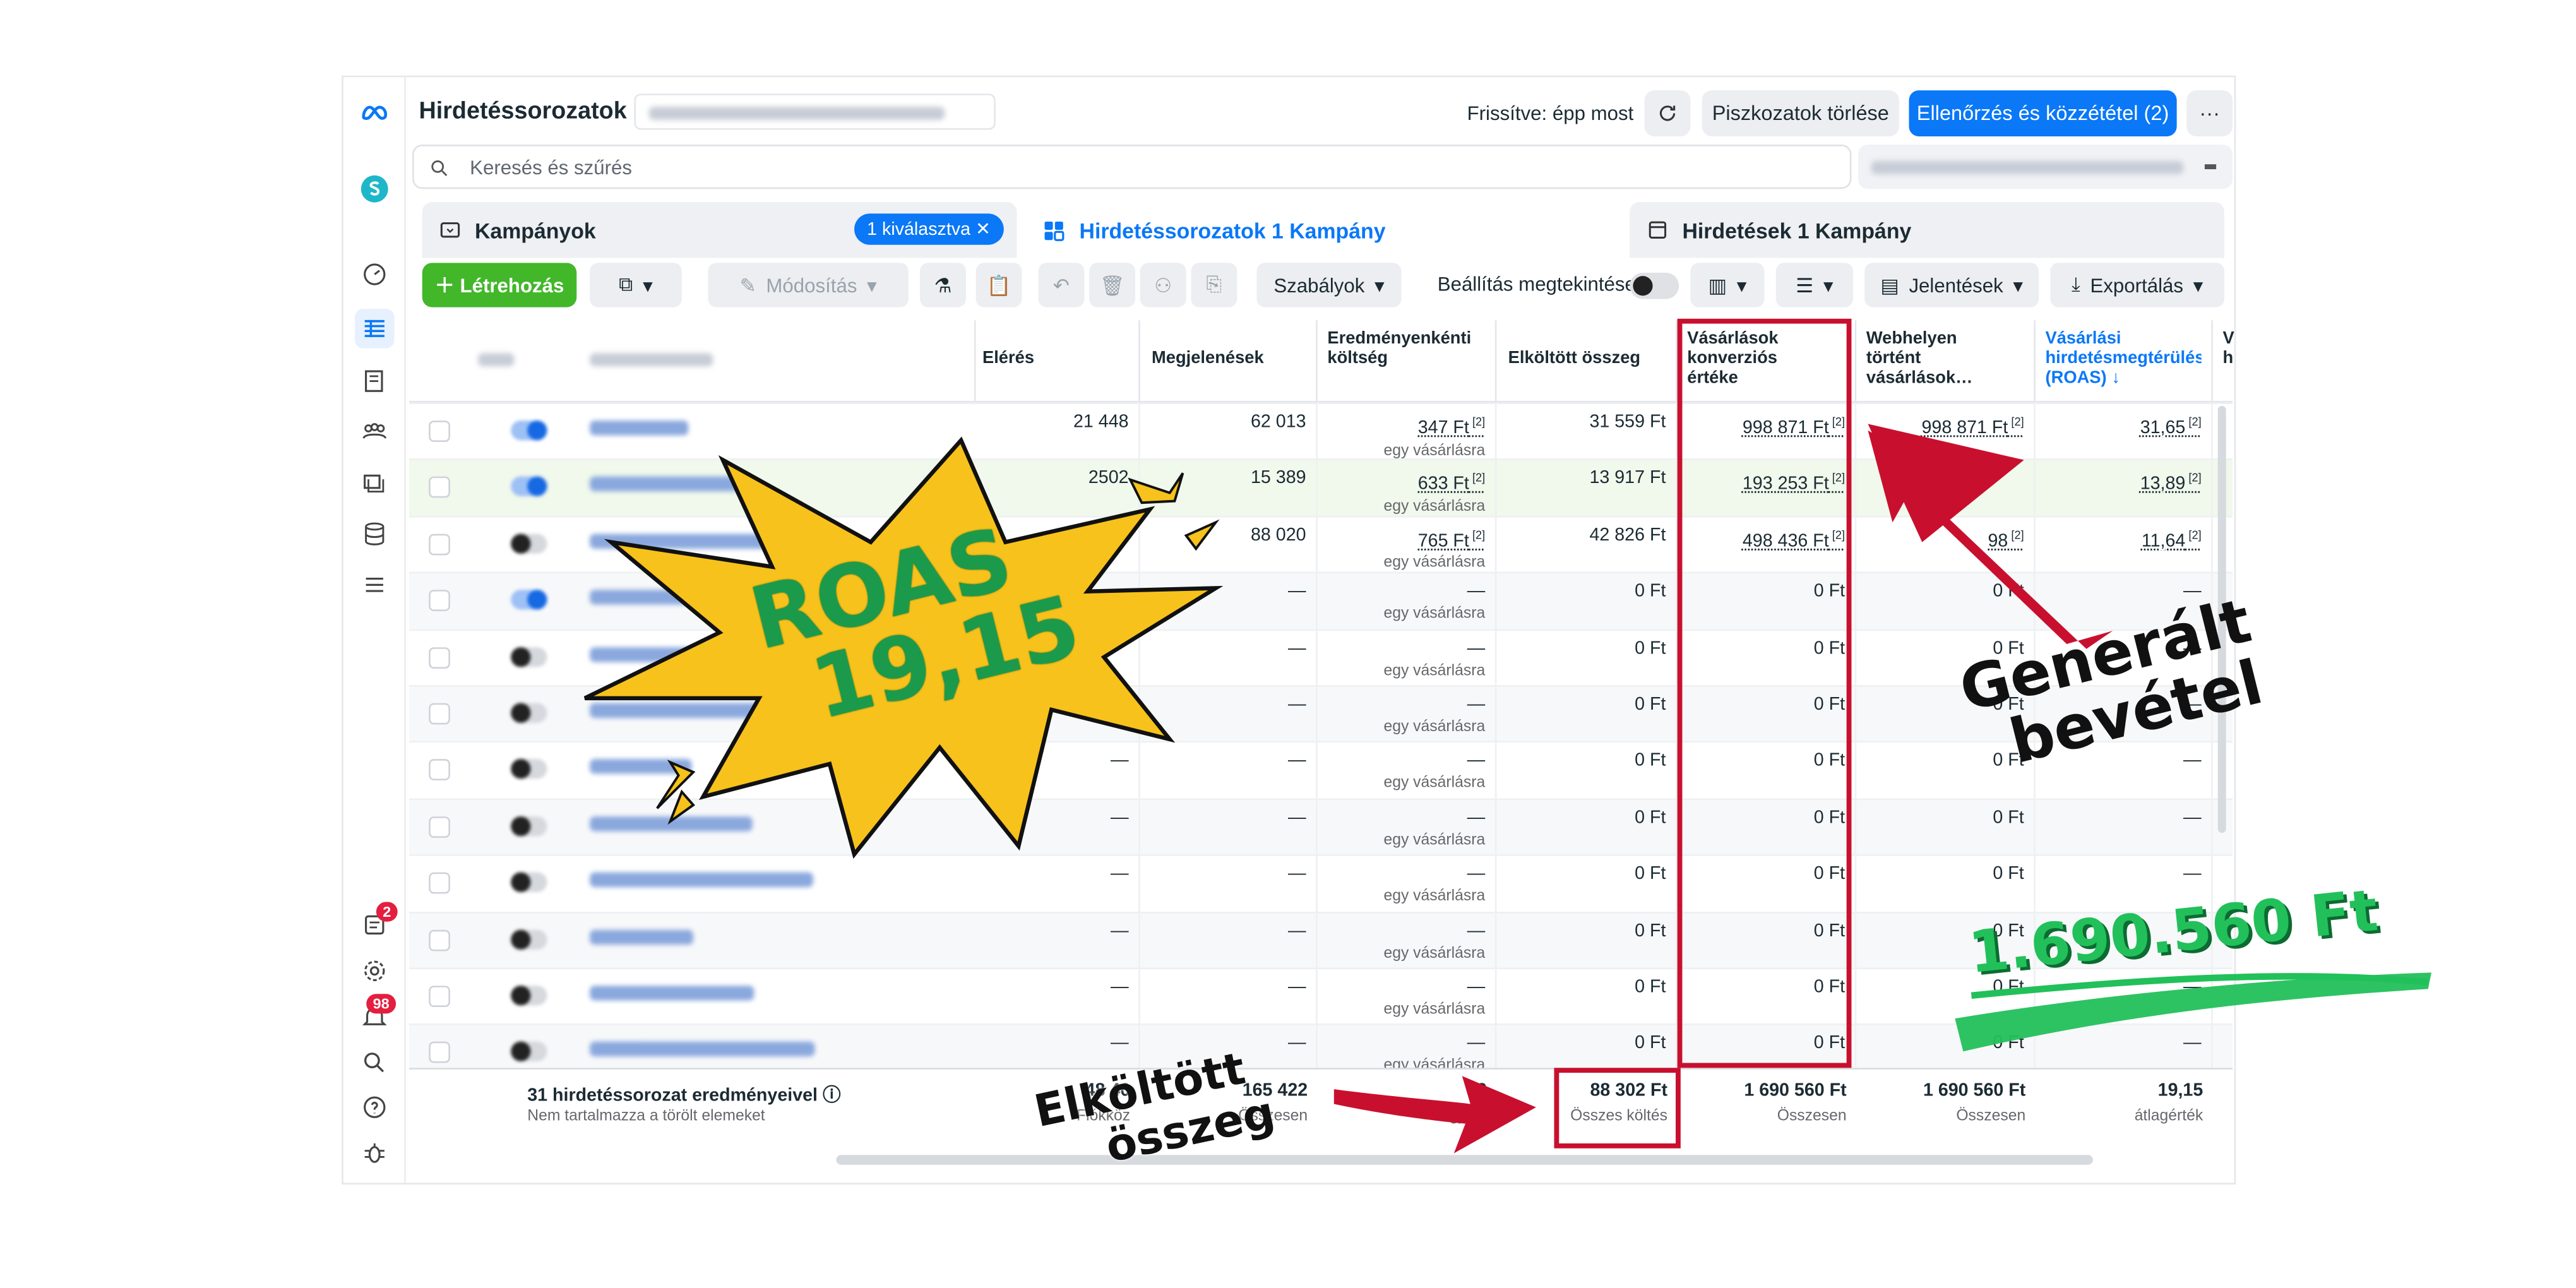 This screenshot has height=1288, width=2576. What do you see at coordinates (1434, 1115) in the screenshot?
I see `spent-arrow` at bounding box center [1434, 1115].